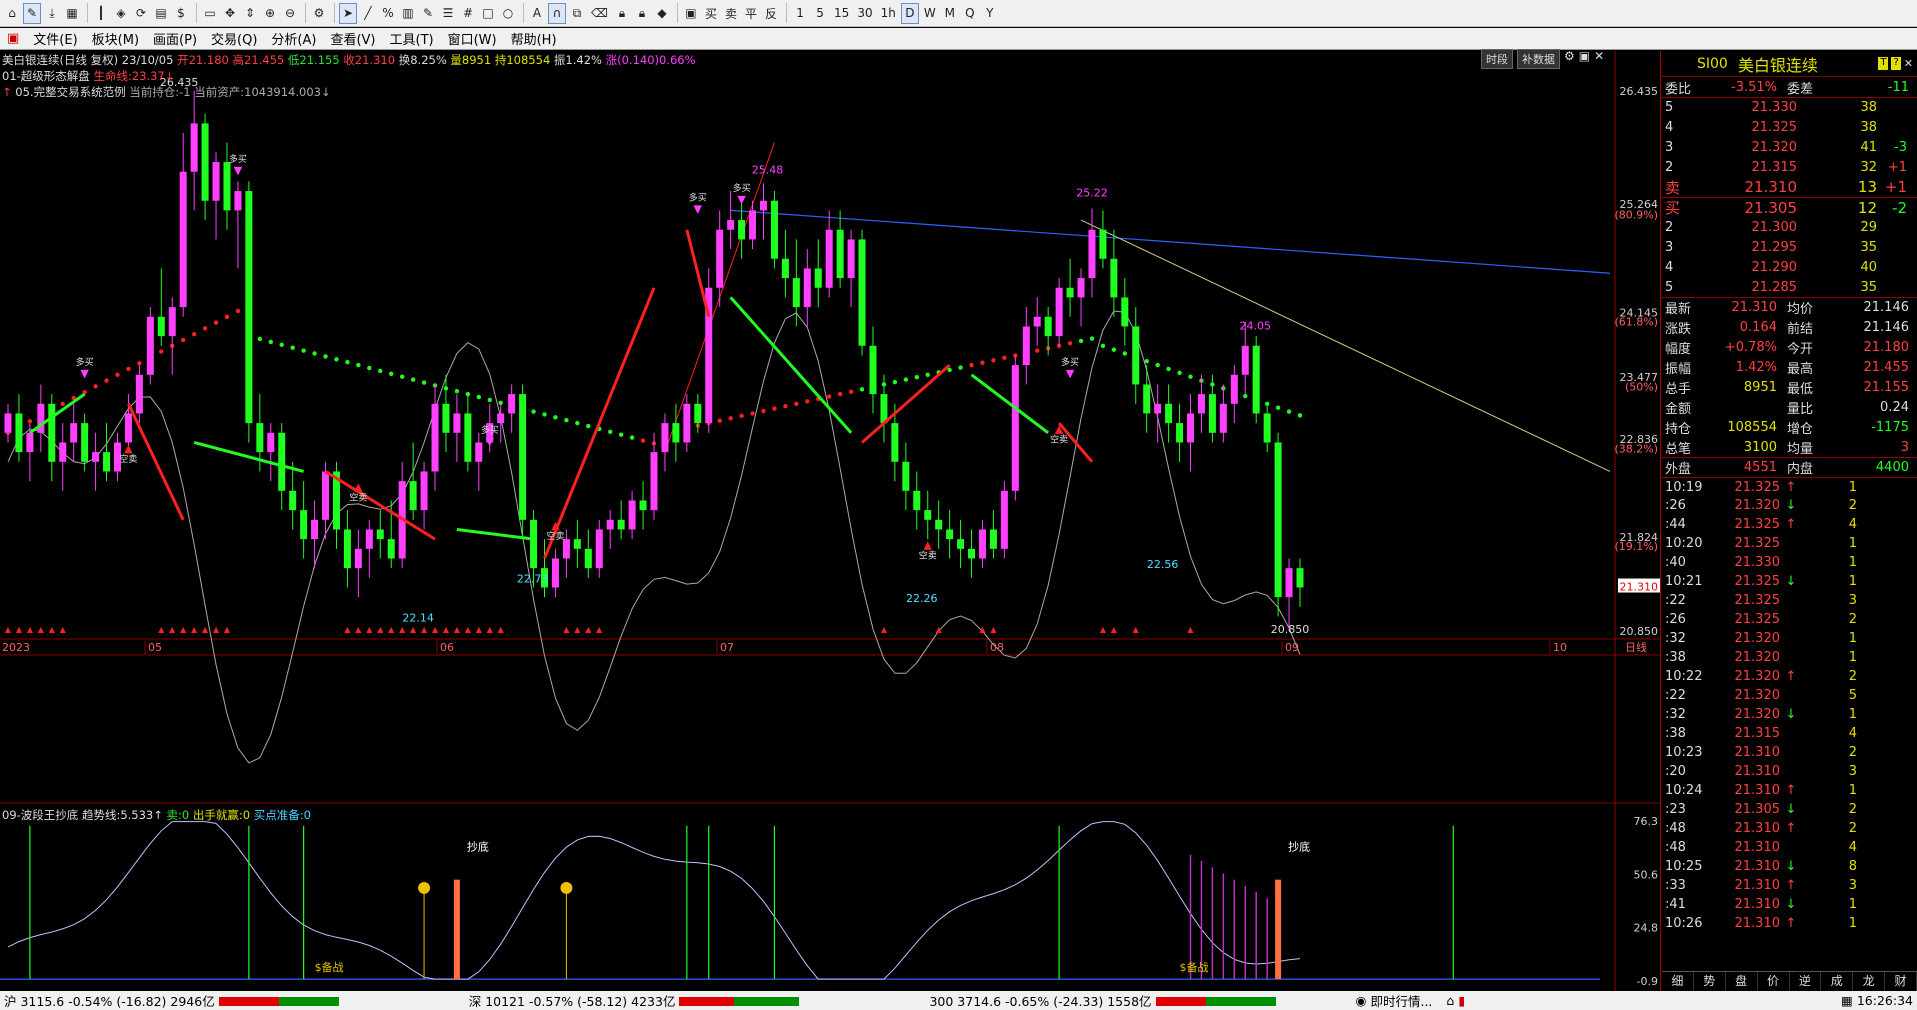  I want to click on wb-label: 委比, so click(1678, 89).